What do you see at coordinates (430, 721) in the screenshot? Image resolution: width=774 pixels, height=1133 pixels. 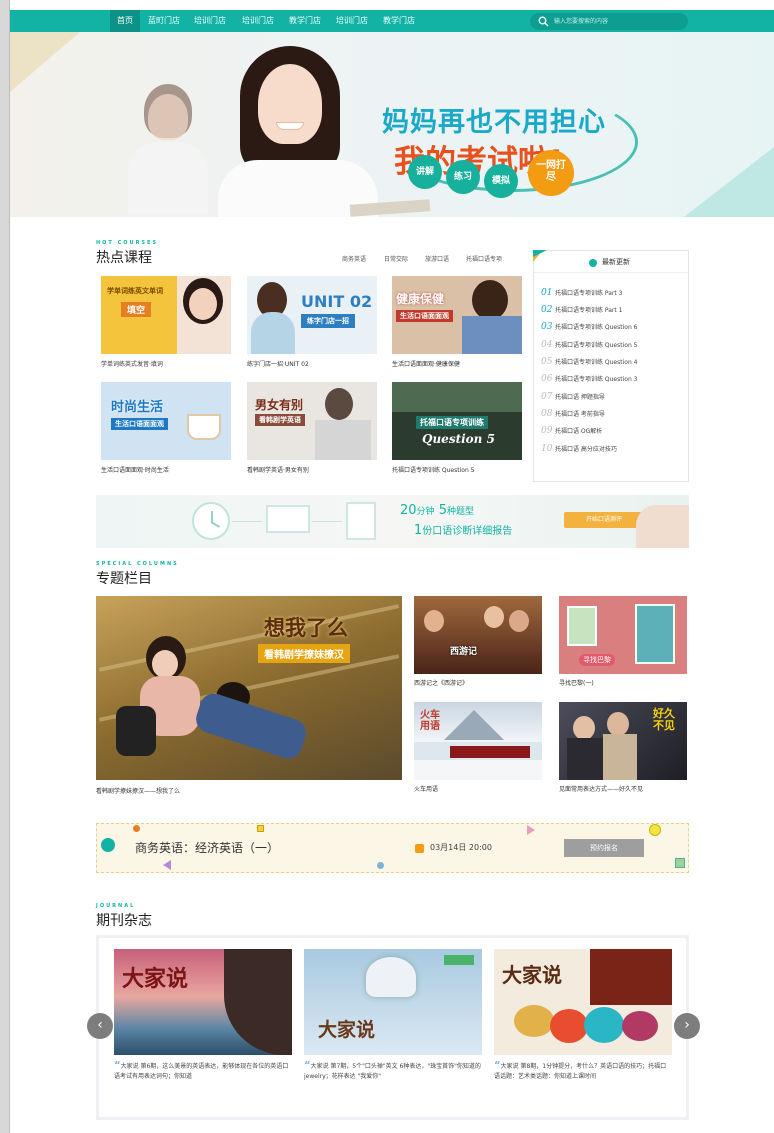 I see `topic-overlay: 火车用语` at bounding box center [430, 721].